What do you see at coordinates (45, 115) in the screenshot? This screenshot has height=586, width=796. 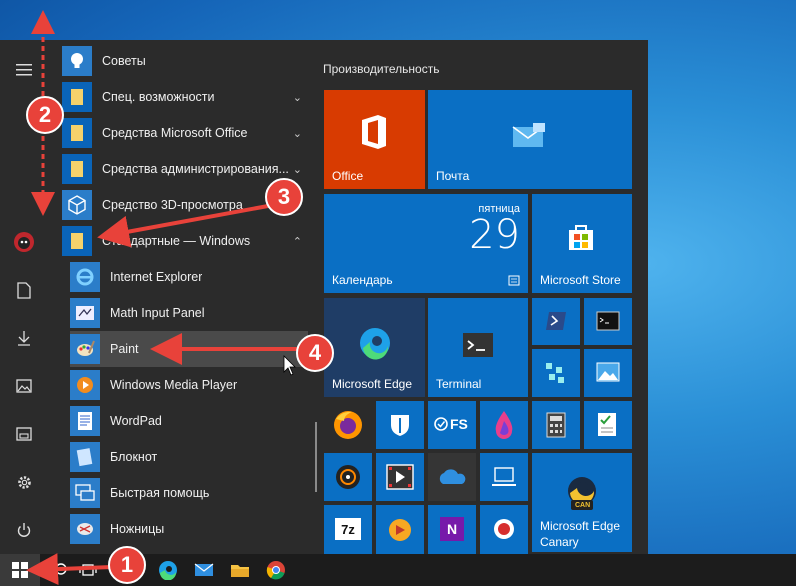 I see `annotation-badge-2: 2` at bounding box center [45, 115].